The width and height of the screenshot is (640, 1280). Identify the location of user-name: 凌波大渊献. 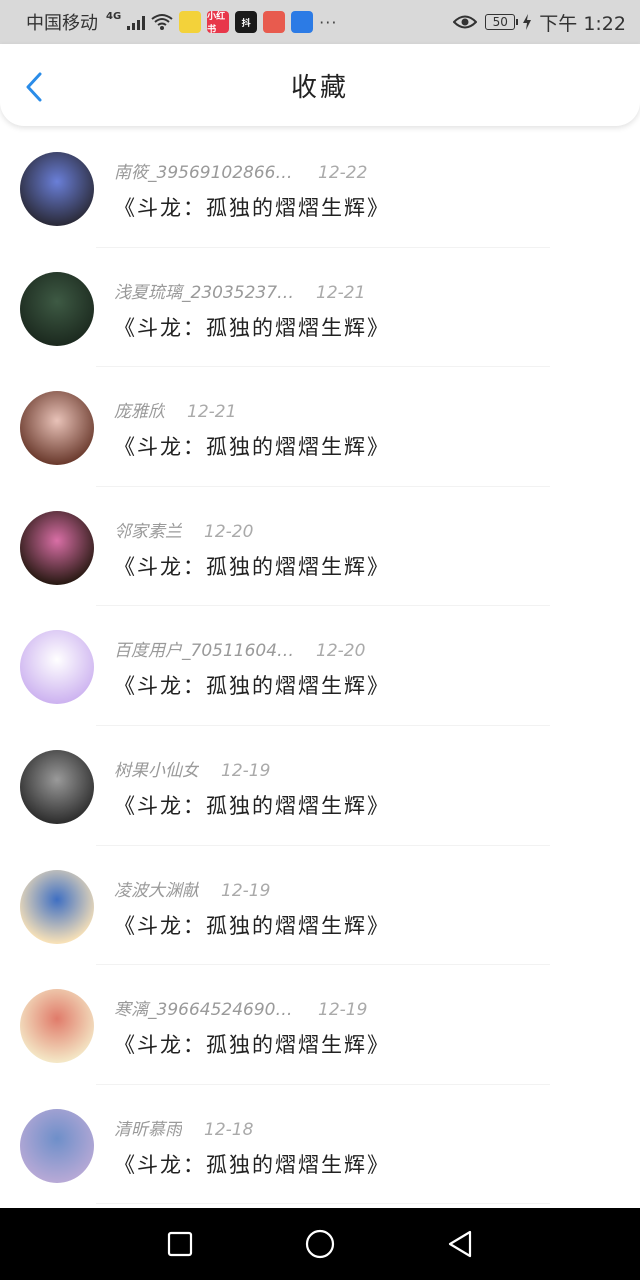
(156, 888).